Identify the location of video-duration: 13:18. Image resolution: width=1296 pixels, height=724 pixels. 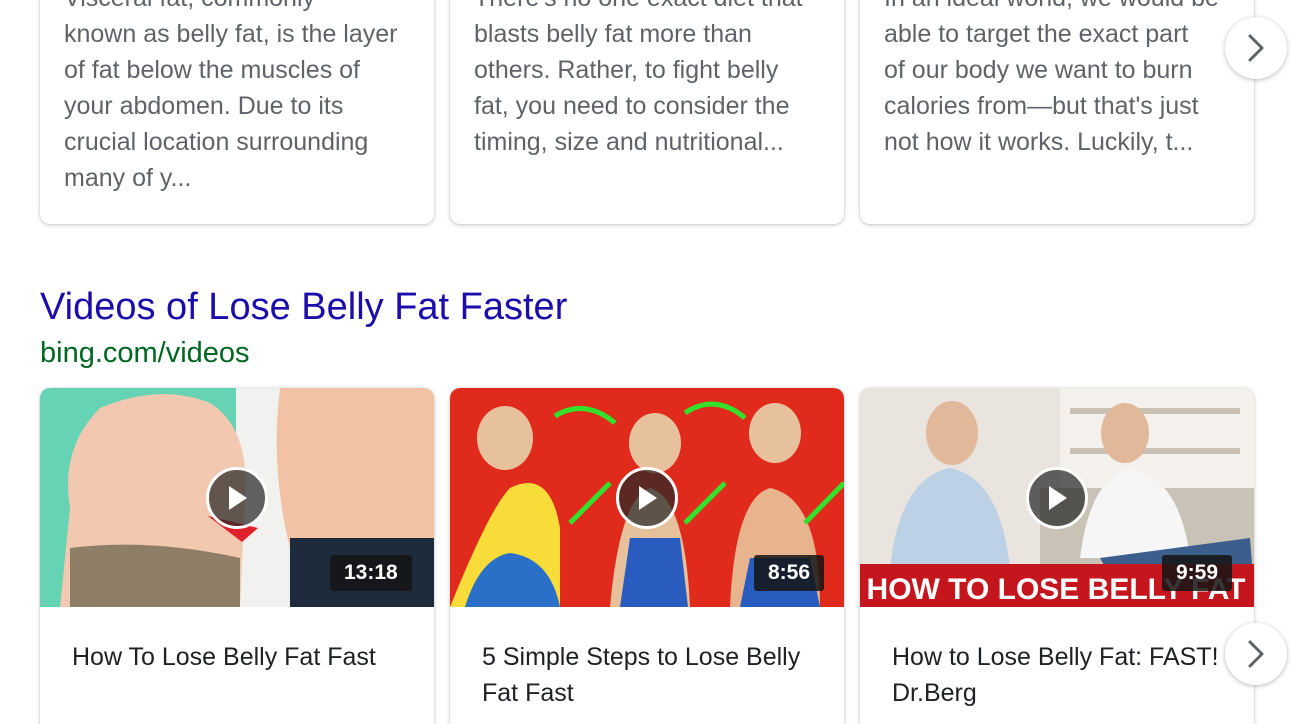
(371, 573).